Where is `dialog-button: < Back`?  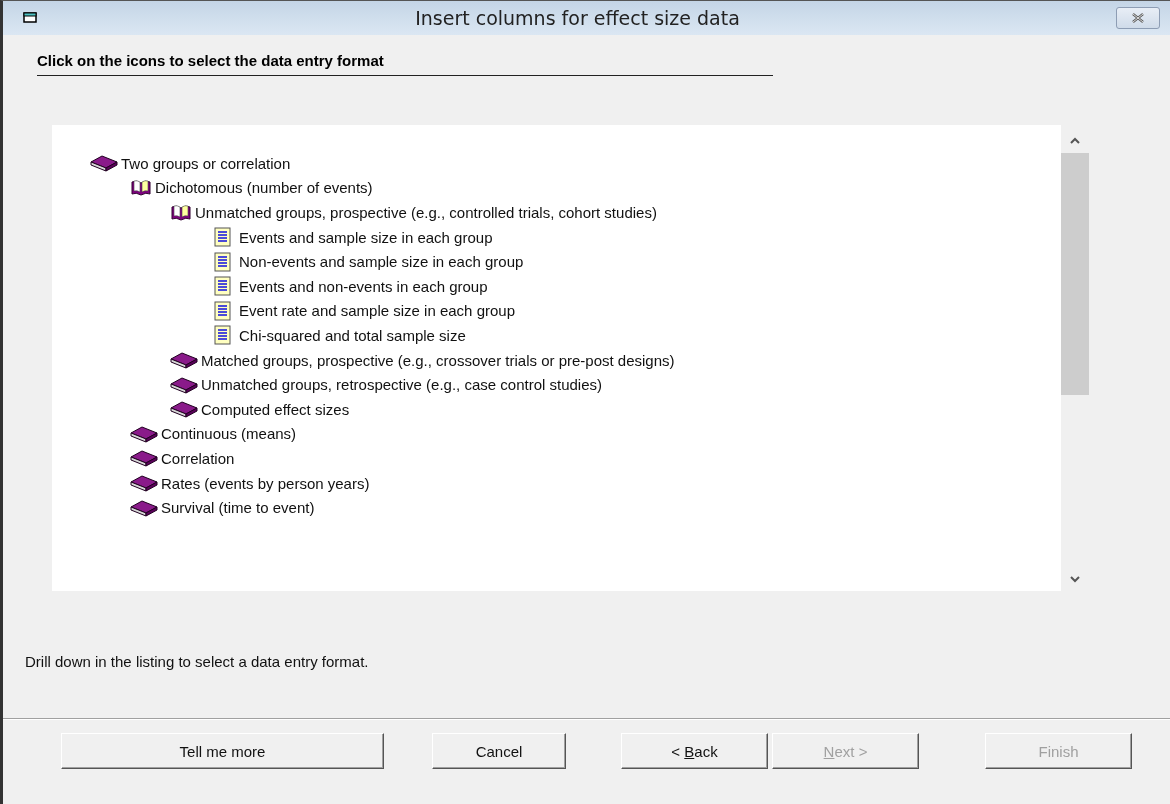 dialog-button: < Back is located at coordinates (694, 751).